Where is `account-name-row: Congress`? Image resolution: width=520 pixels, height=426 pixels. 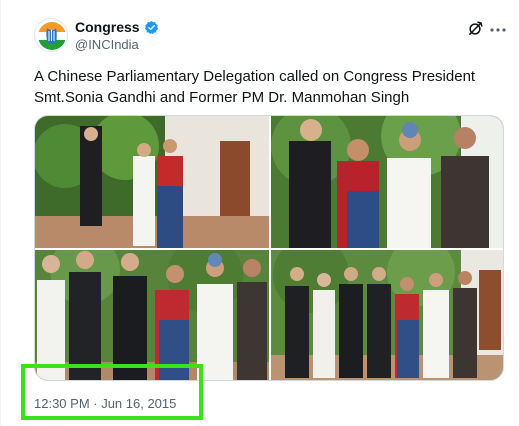
account-name-row: Congress is located at coordinates (117, 27).